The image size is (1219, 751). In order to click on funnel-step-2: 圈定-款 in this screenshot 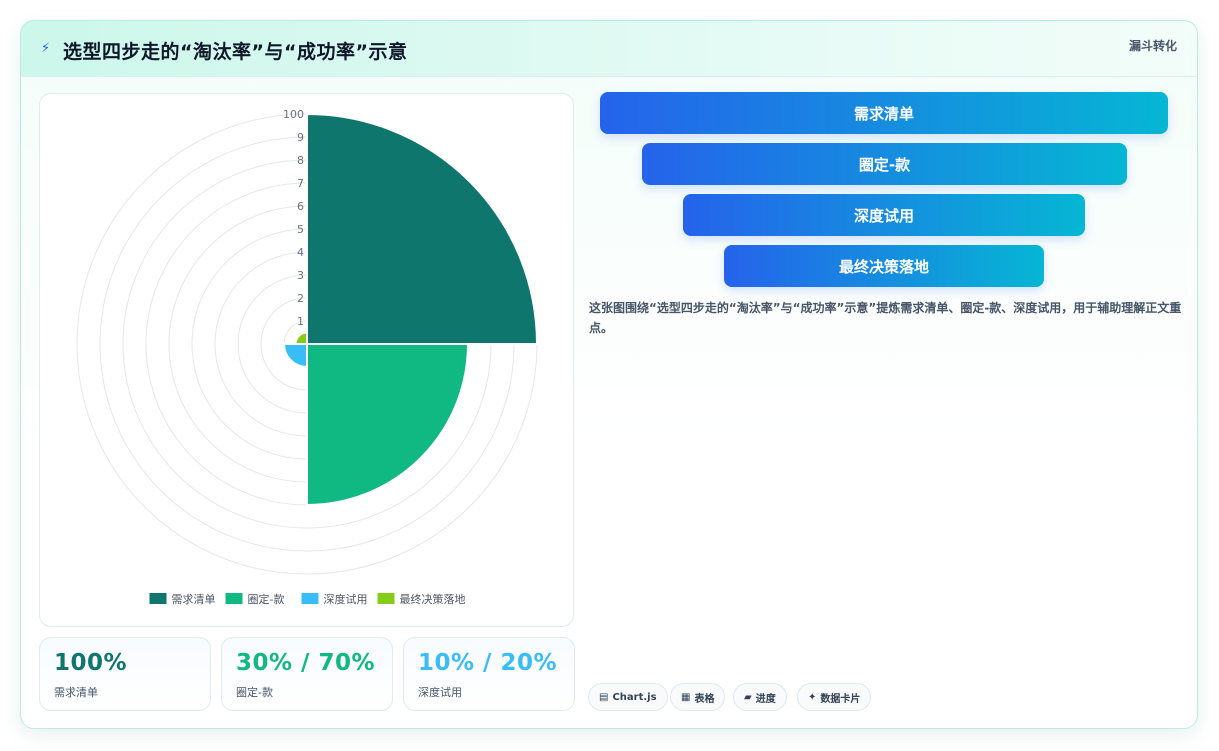, I will do `click(884, 164)`.